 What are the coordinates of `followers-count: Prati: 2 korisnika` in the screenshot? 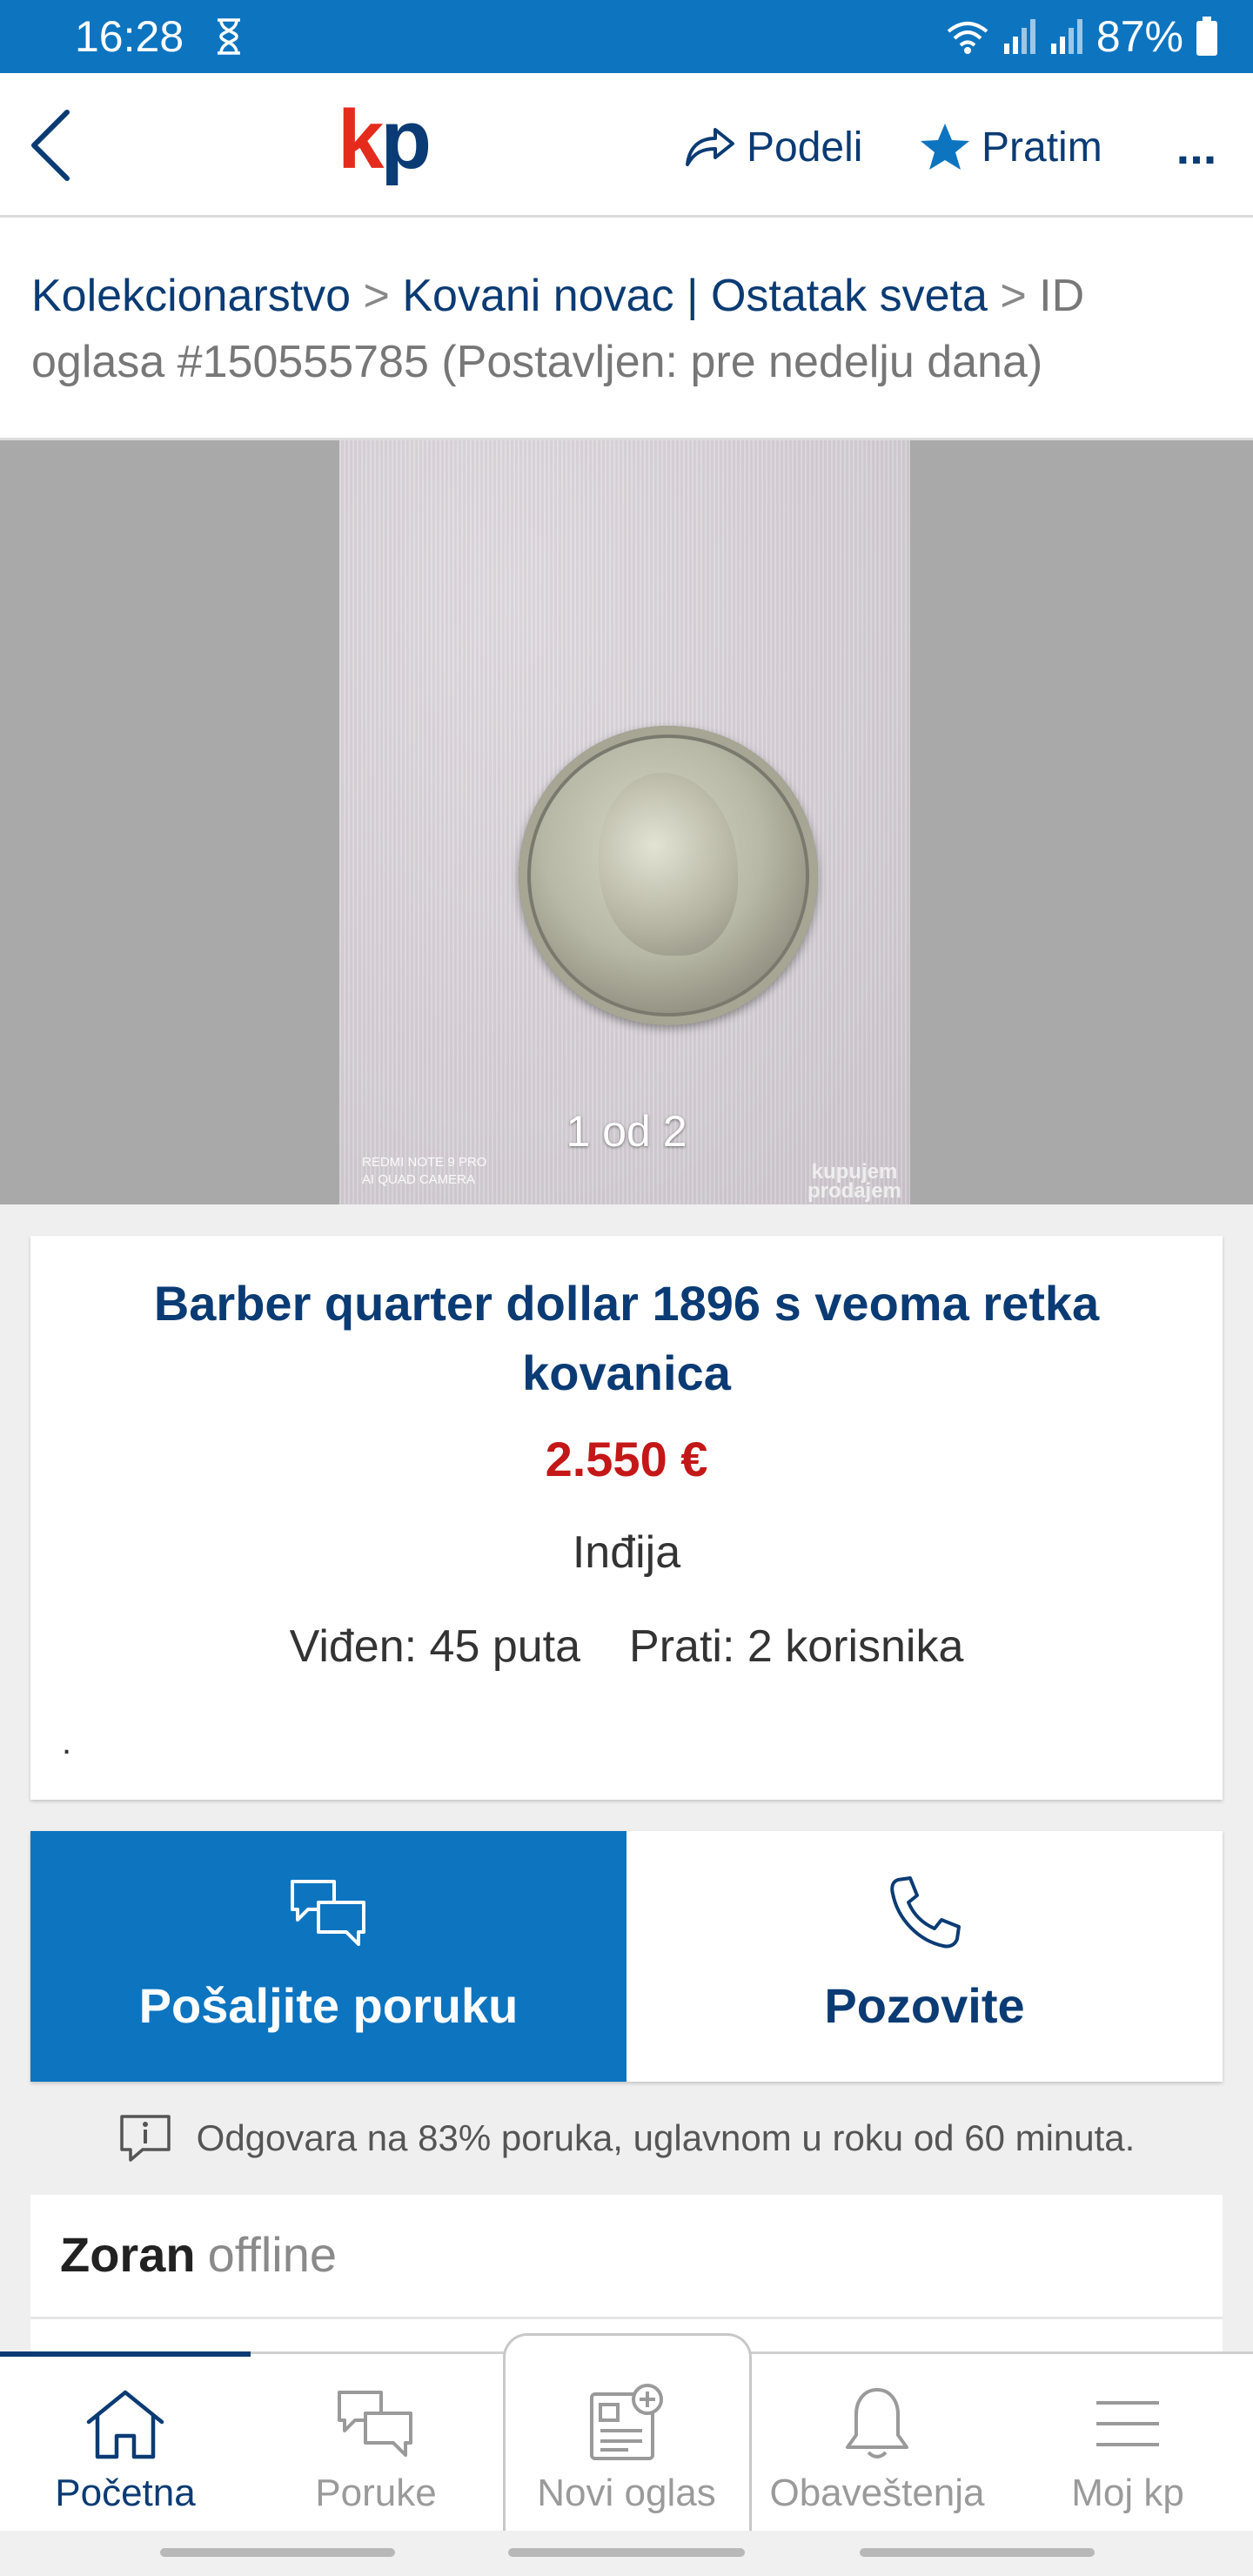 It's located at (796, 1646).